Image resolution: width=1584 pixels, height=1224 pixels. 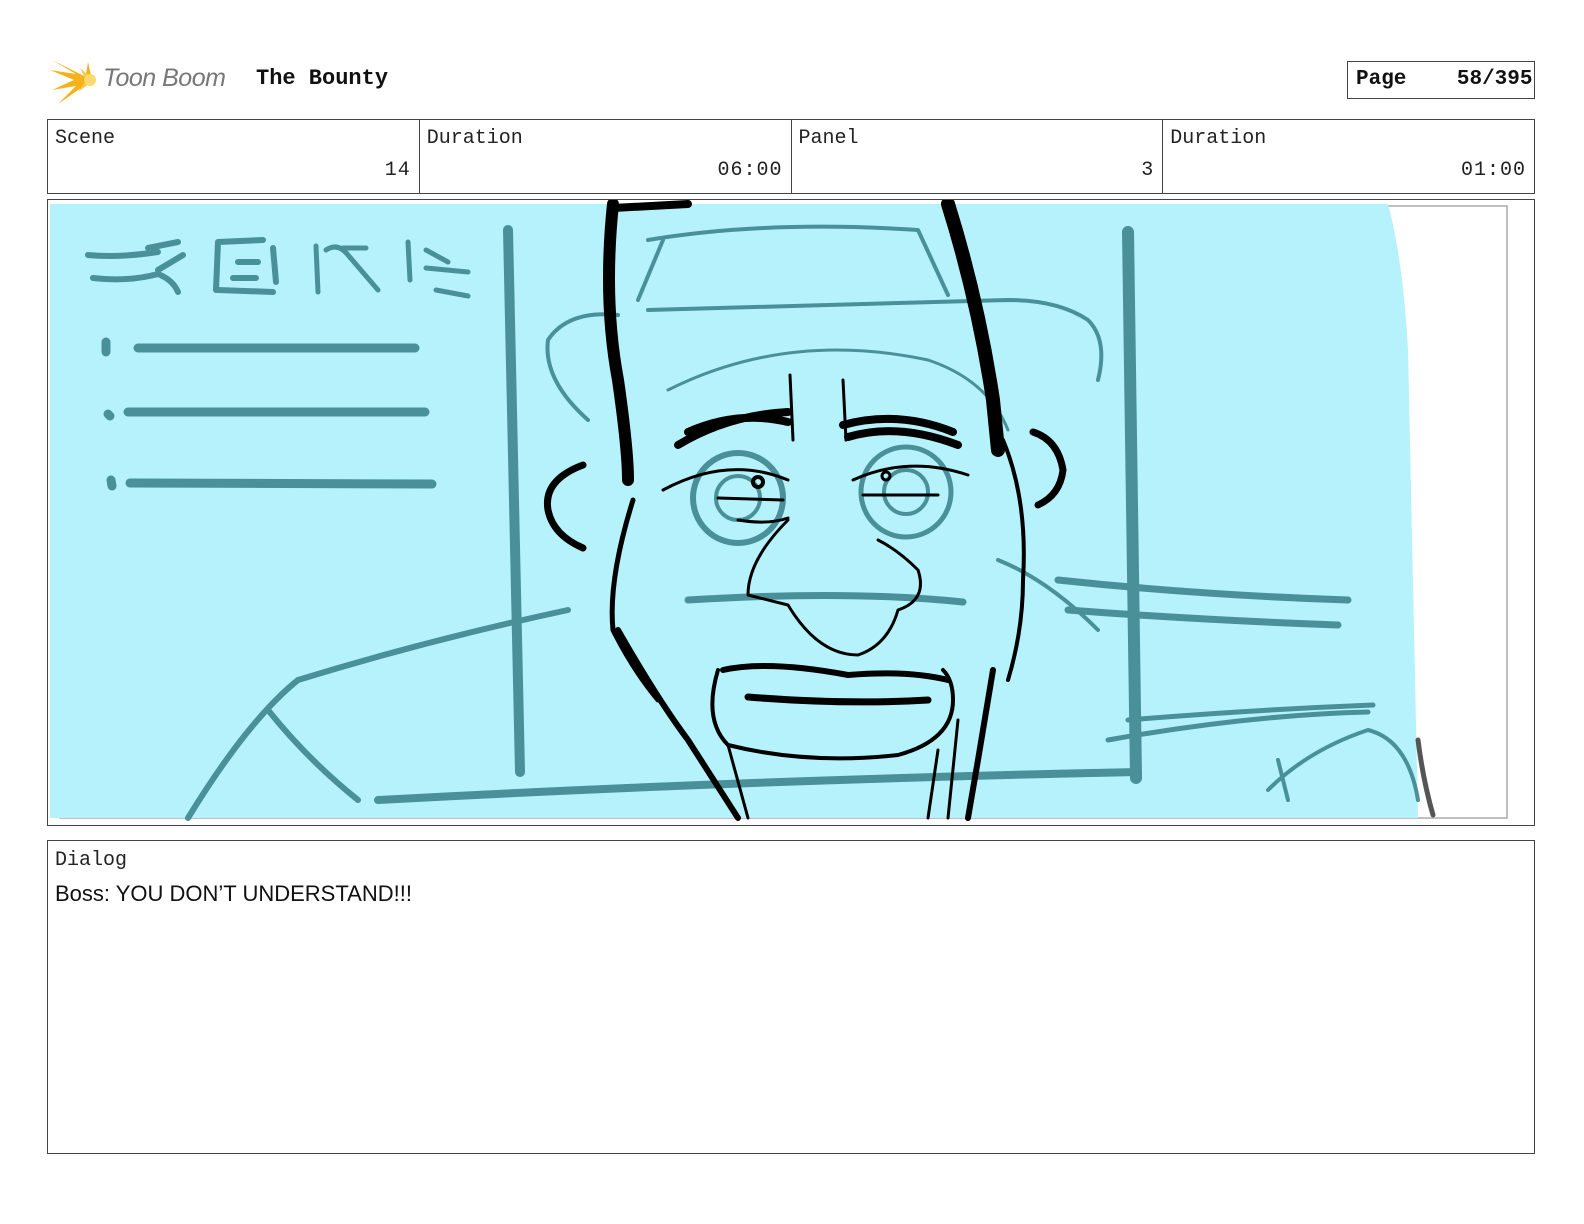 What do you see at coordinates (1218, 138) in the screenshot?
I see `panel-duration-label: Duration` at bounding box center [1218, 138].